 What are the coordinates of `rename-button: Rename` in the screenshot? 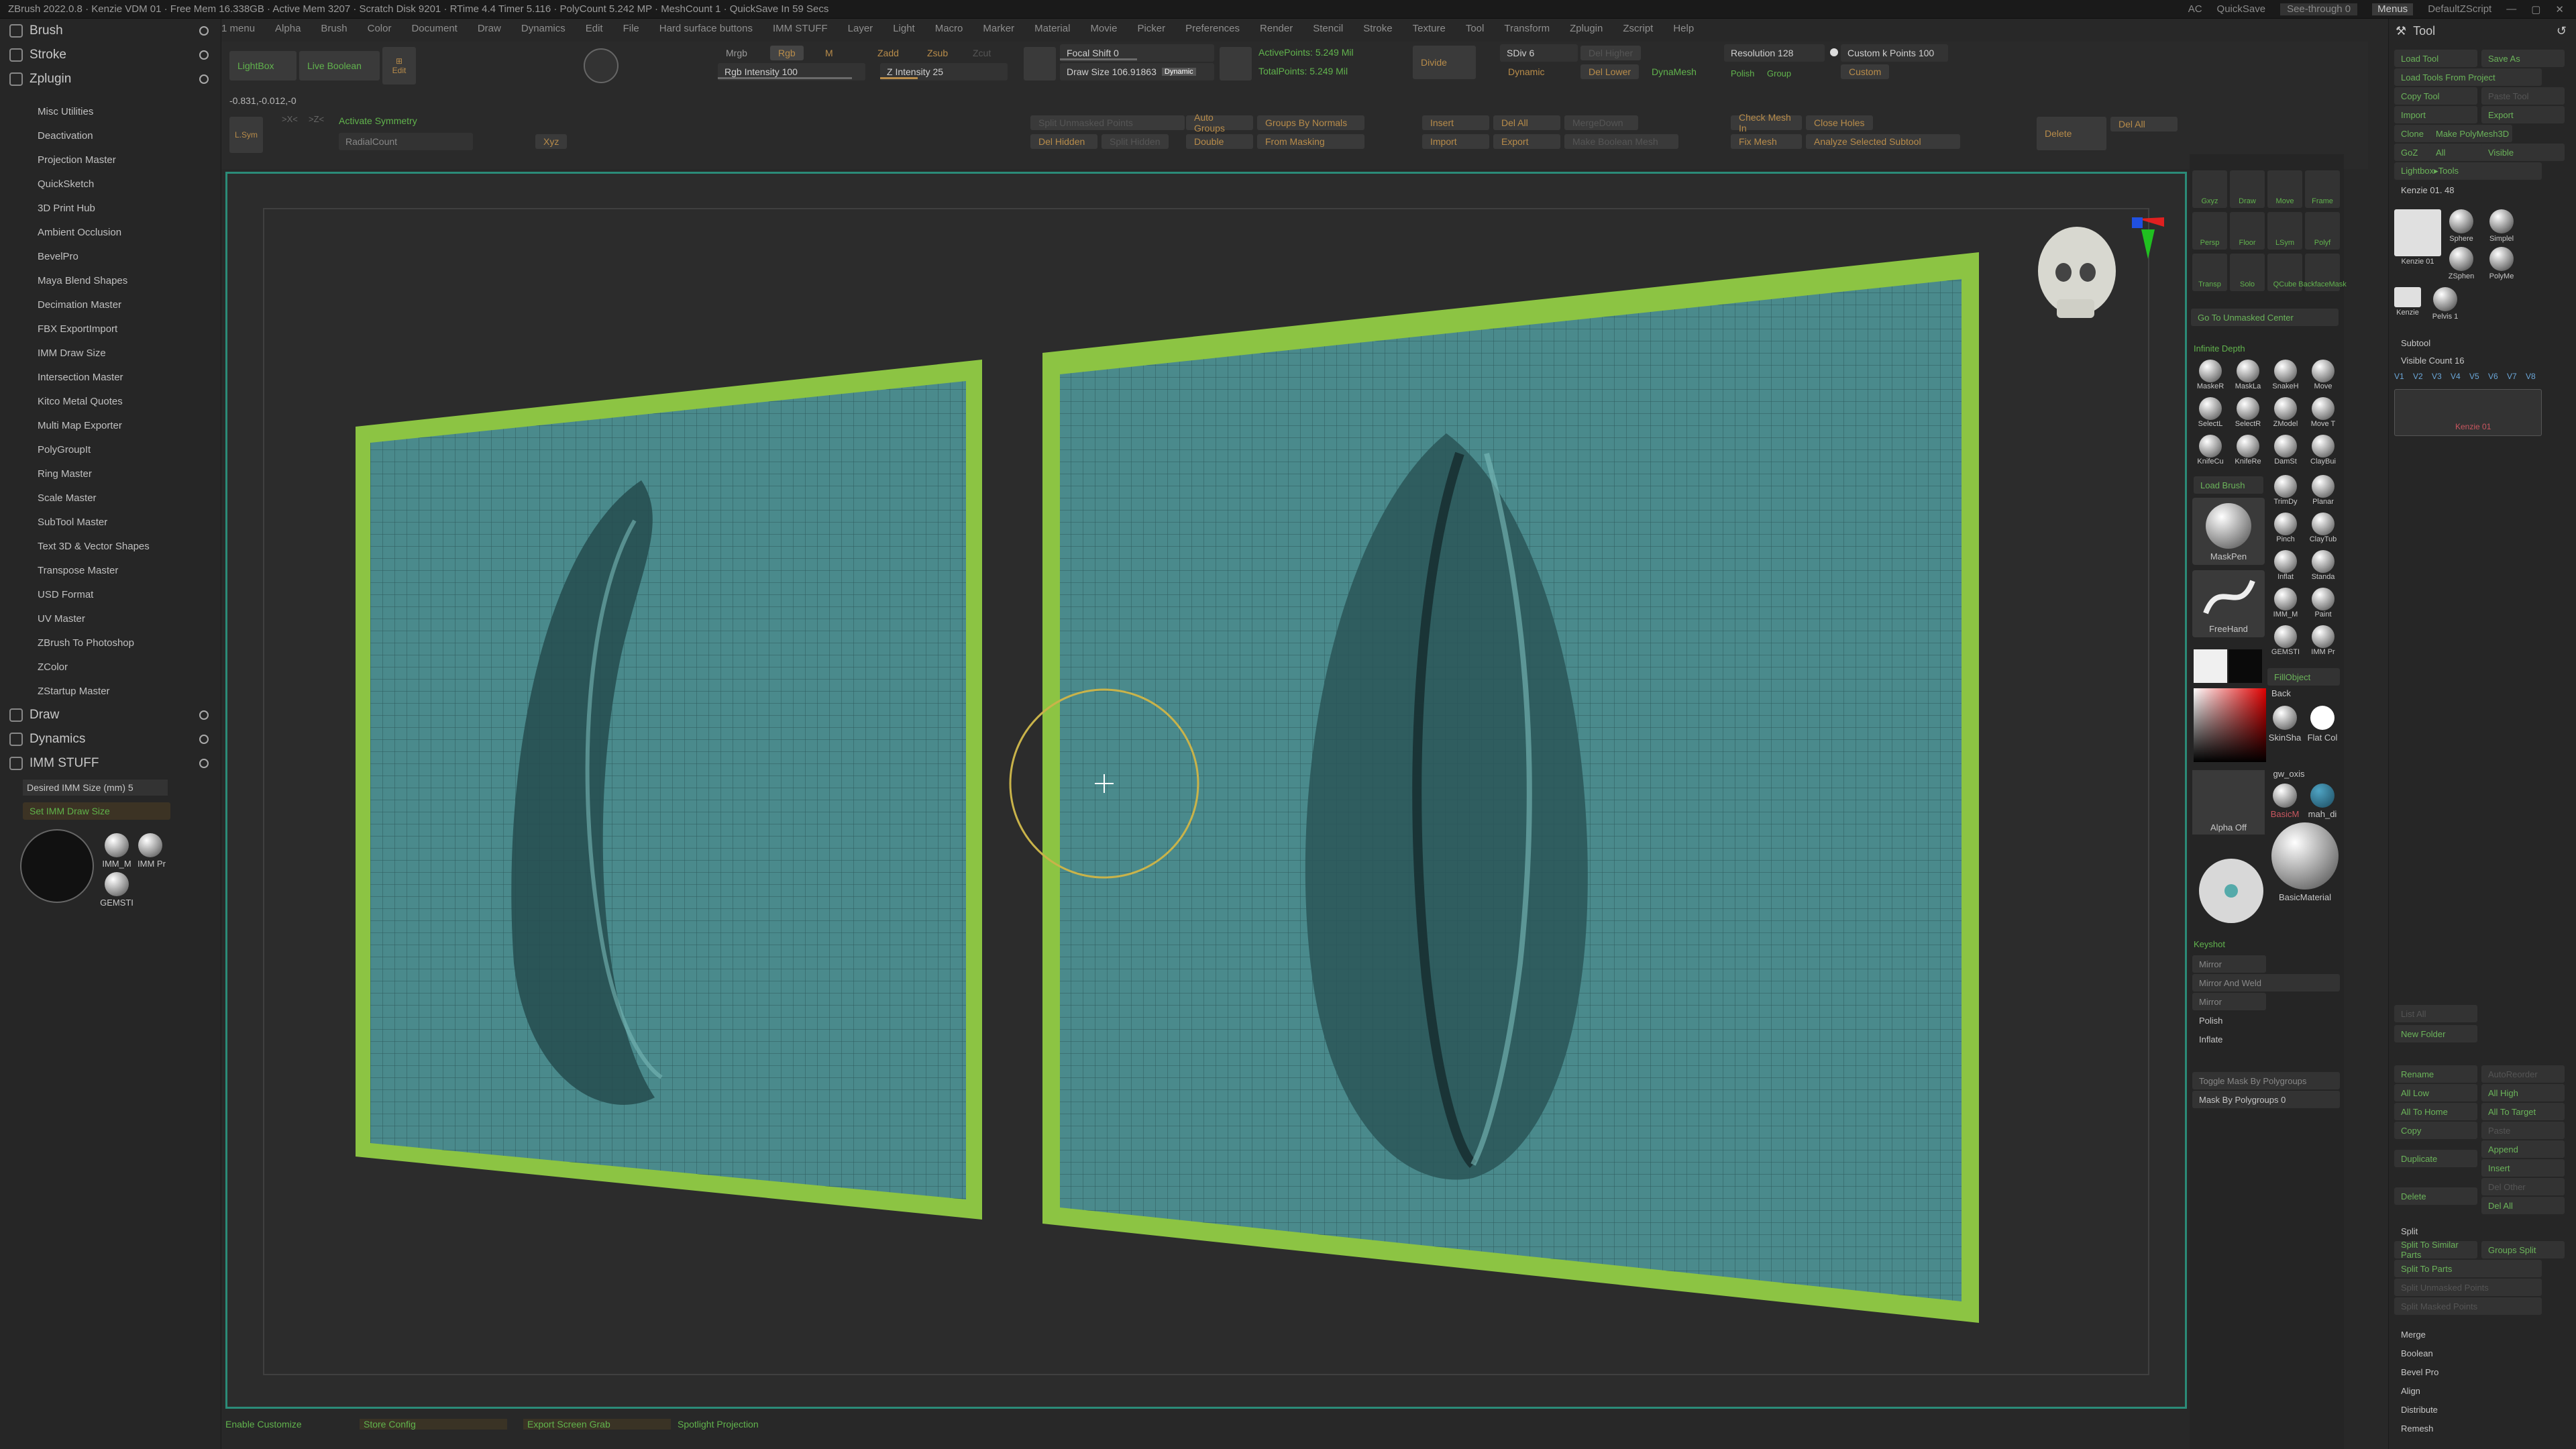 It's located at (2435, 1074).